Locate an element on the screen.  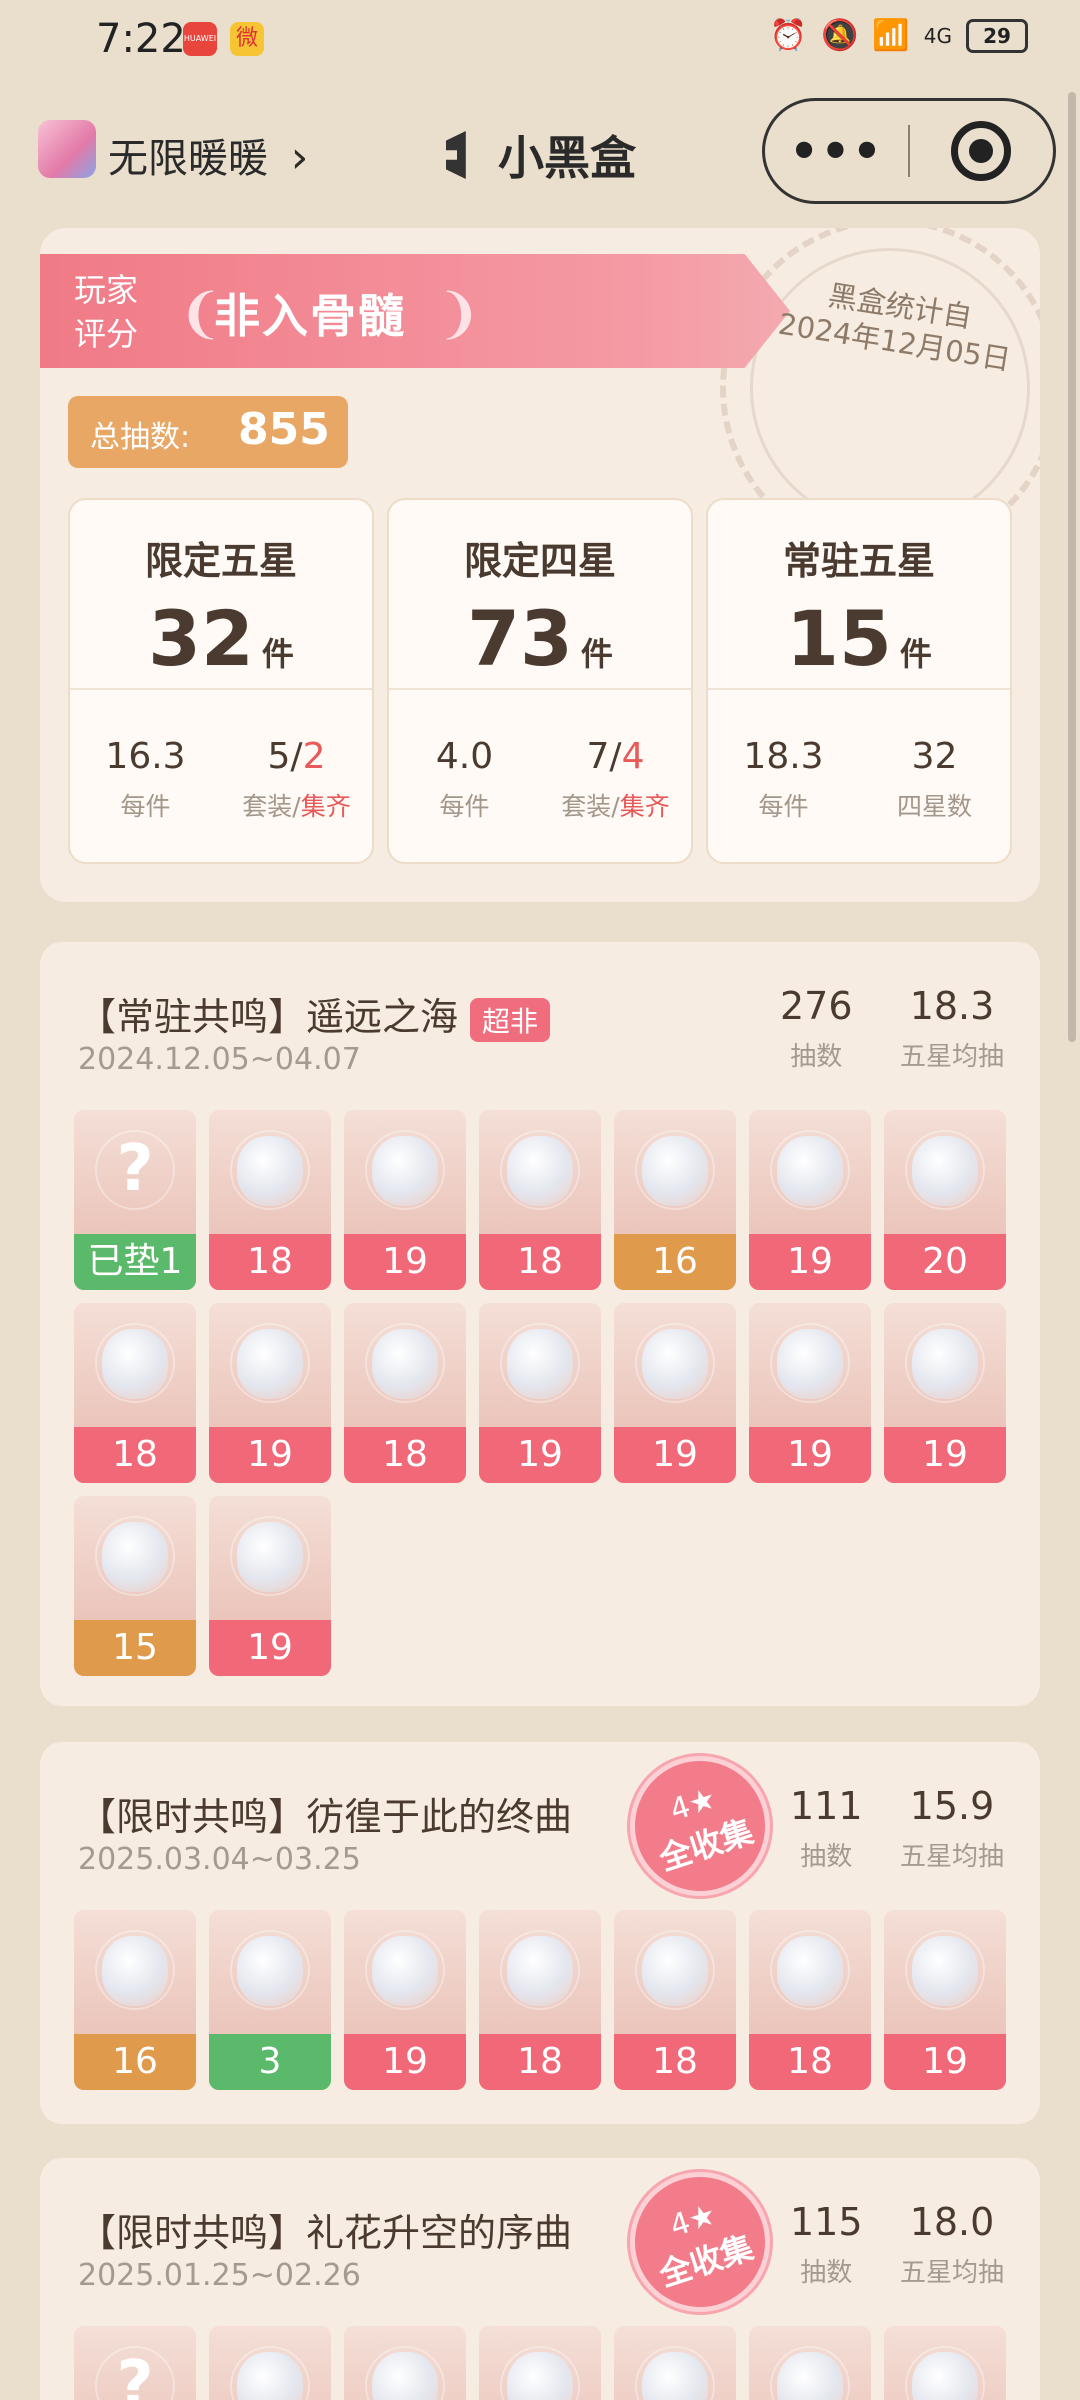
rating-label: 玩家 评分 is located at coordinates (106, 312).